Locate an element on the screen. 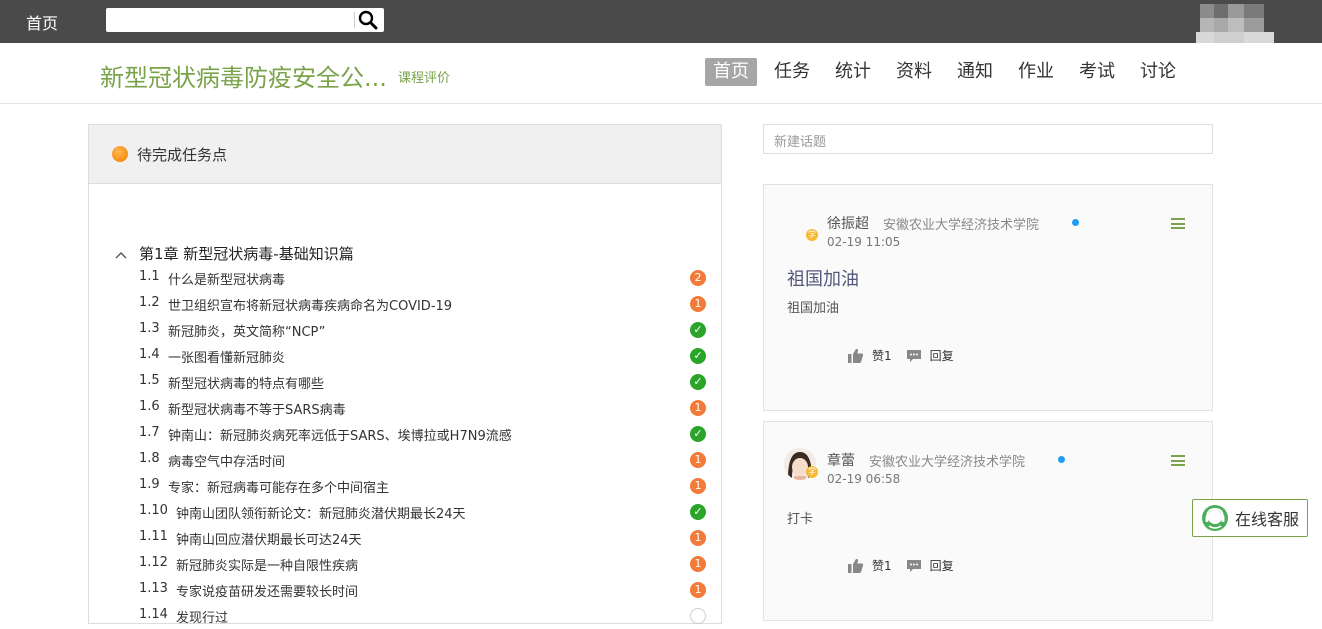  lesson-title: 新冠肺炎，英文简称“NCP” is located at coordinates (246, 330).